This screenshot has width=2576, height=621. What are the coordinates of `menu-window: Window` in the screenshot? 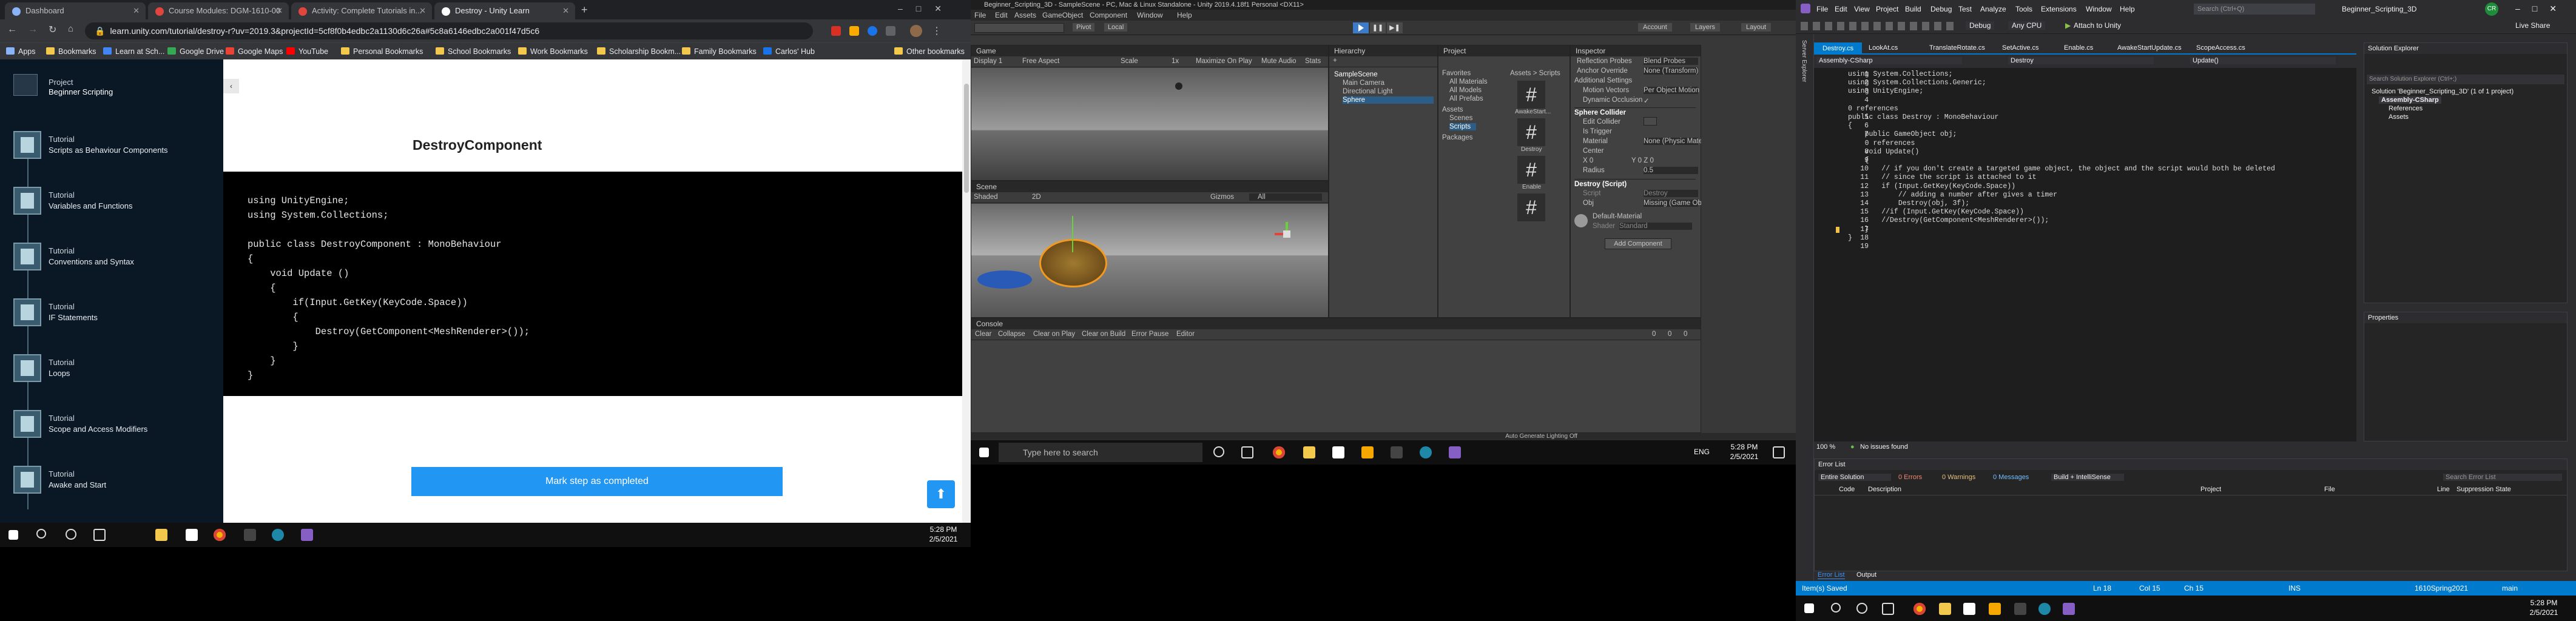 It's located at (1150, 15).